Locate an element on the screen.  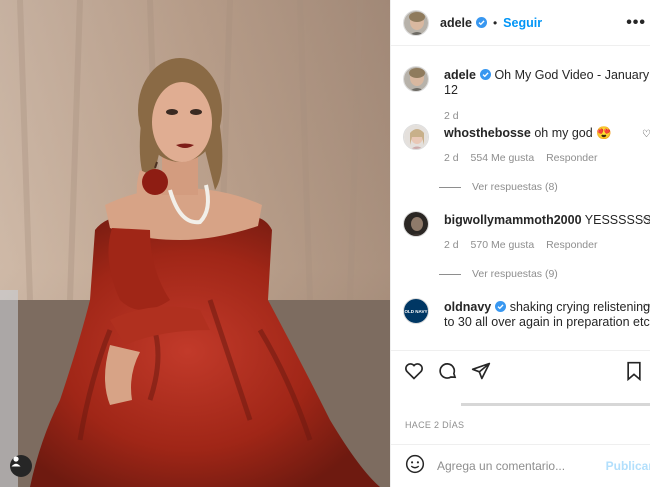
author-avatar is located at coordinates (416, 22).